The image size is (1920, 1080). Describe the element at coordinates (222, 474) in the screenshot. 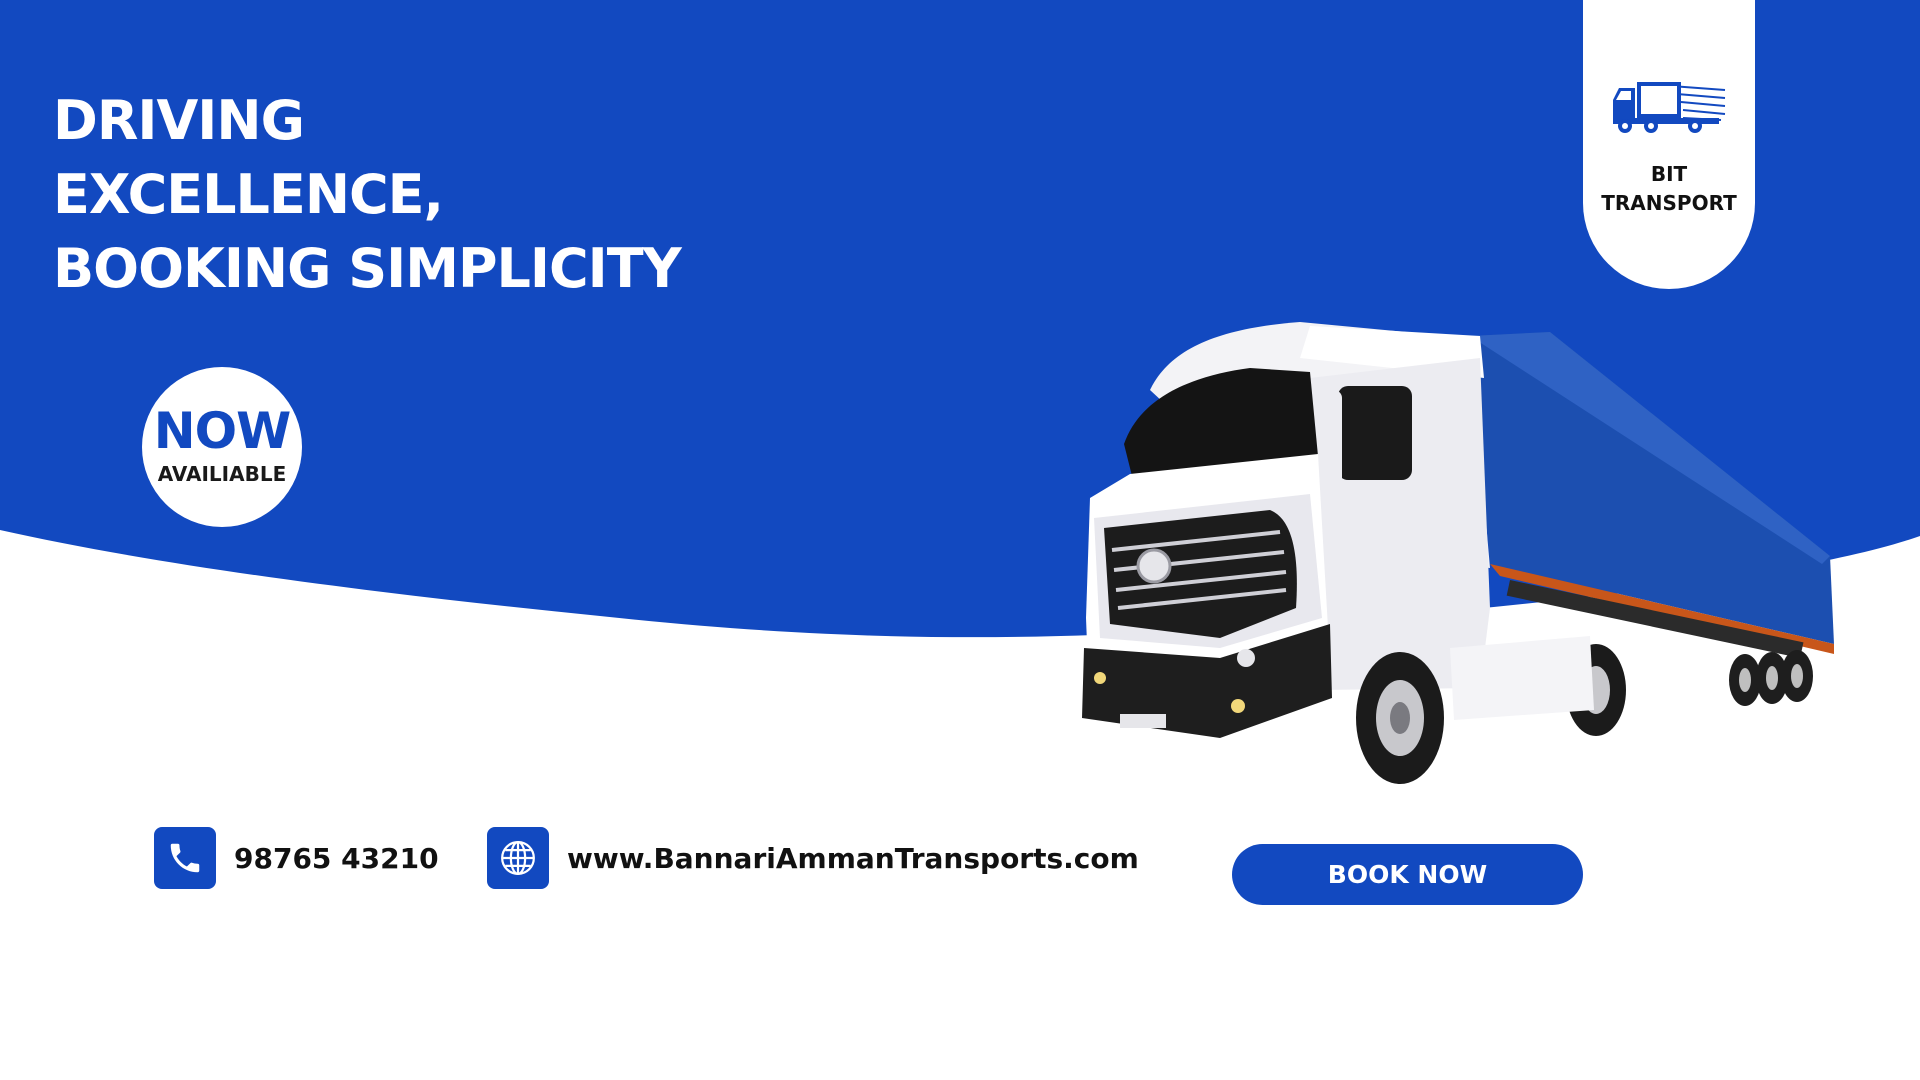

I see `badge-sub-text: AVAILIABLE` at that location.